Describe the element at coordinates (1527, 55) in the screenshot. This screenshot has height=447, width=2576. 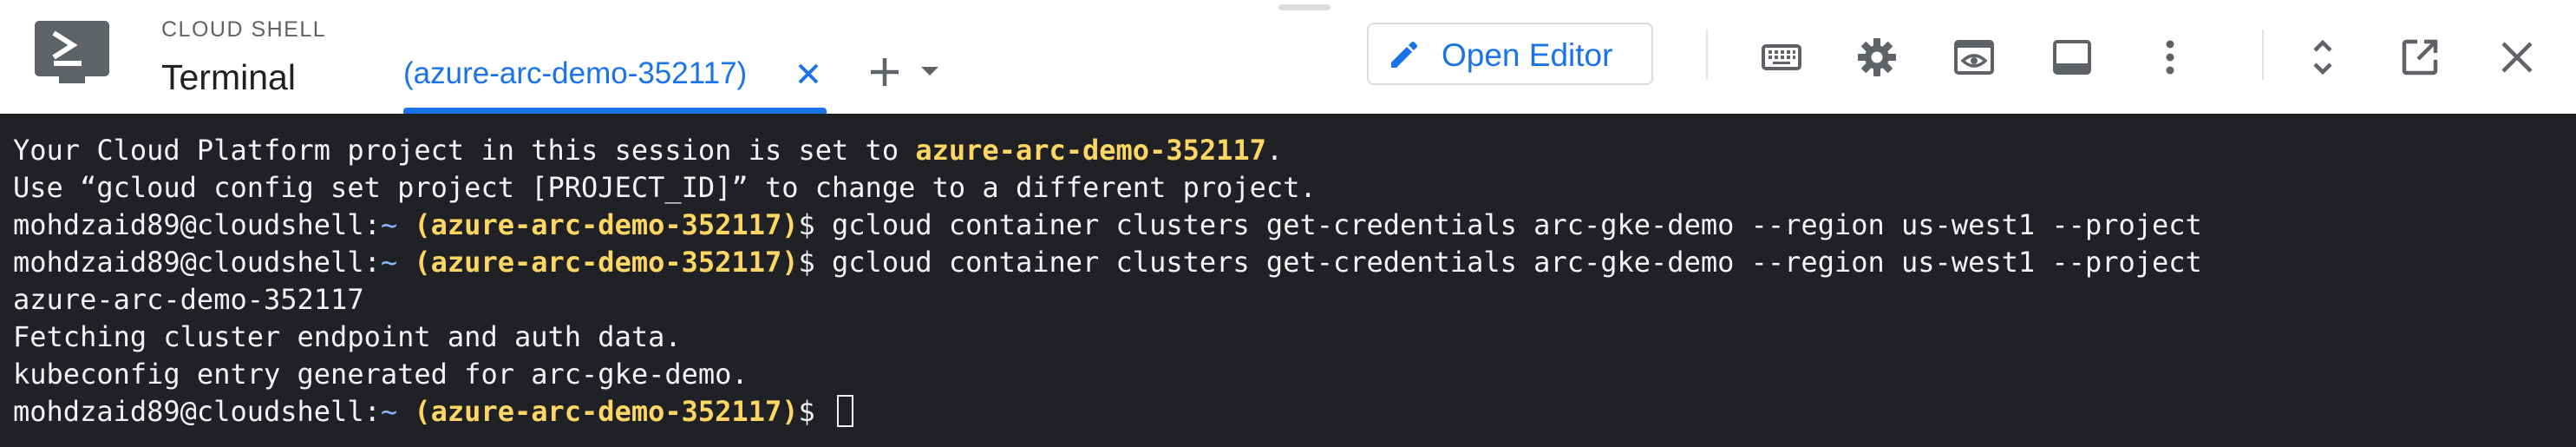
I see `open-editor-label: Open Editor` at that location.